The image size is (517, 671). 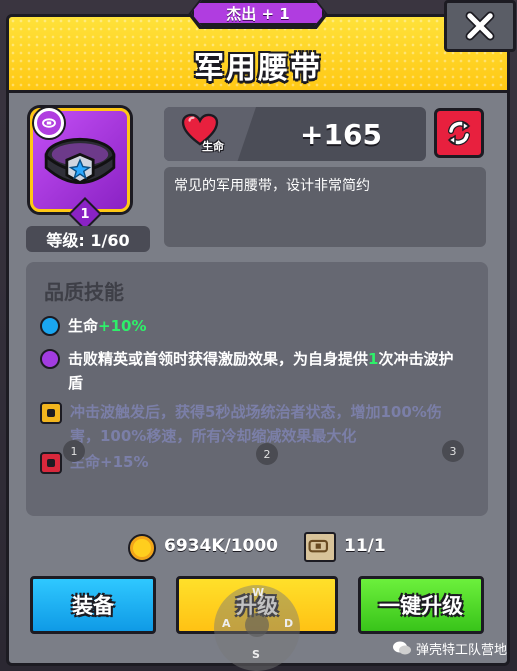 What do you see at coordinates (88, 239) in the screenshot?
I see `item-level-label: 等级: 1/60` at bounding box center [88, 239].